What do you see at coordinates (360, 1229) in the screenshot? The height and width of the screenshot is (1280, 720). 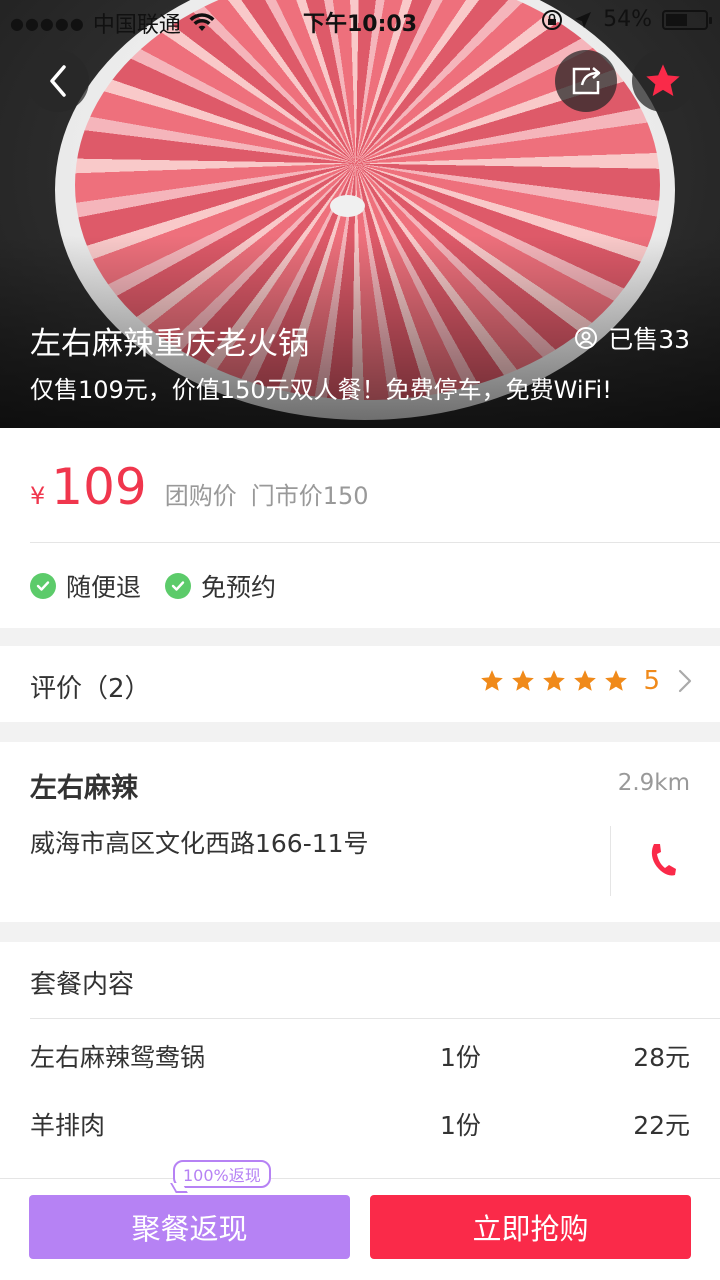 I see `bottom-action-bar: 聚餐返现 立即抢购` at bounding box center [360, 1229].